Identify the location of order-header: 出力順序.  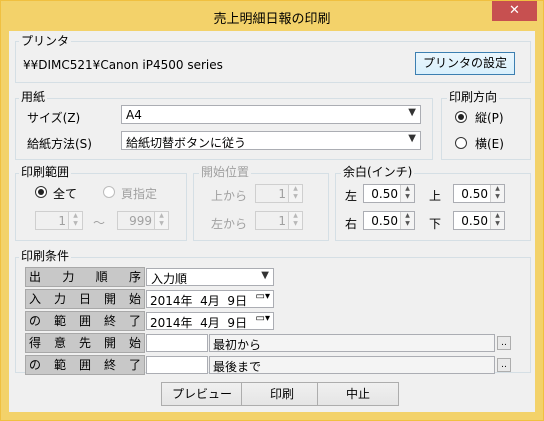
(85, 277).